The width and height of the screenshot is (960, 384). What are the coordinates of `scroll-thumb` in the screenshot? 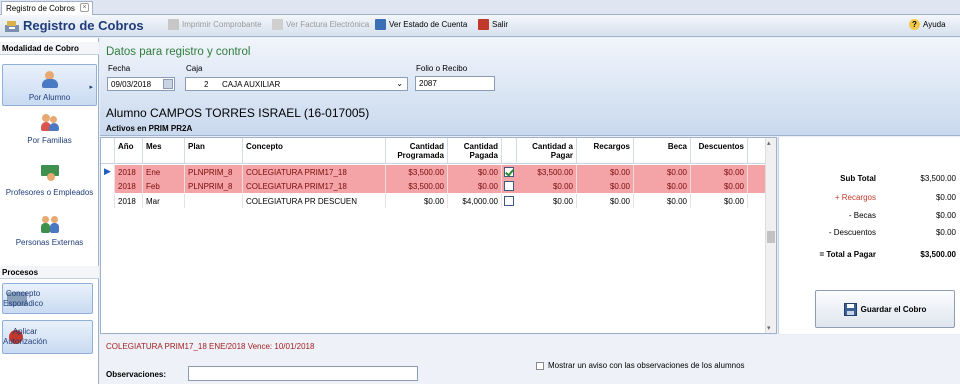 It's located at (771, 237).